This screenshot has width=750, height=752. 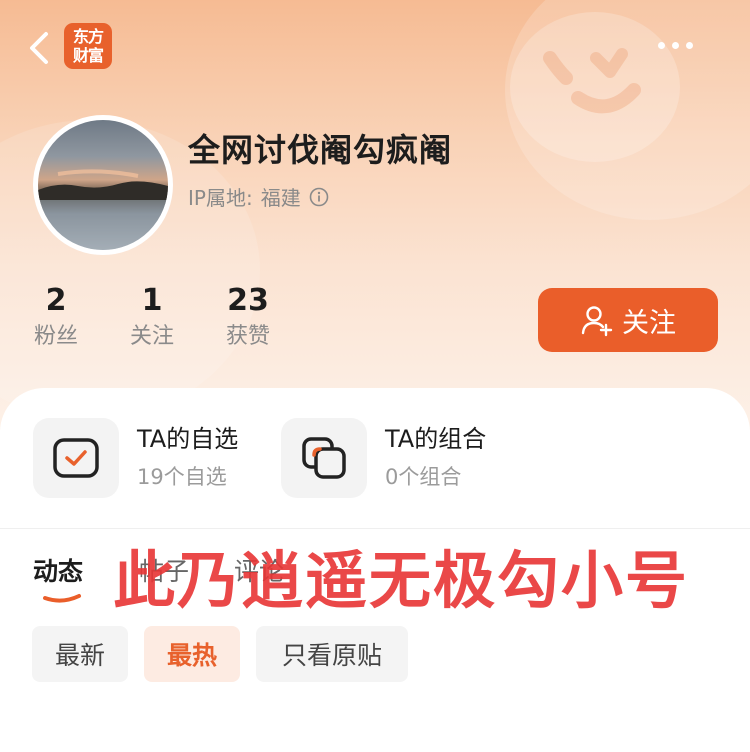 What do you see at coordinates (676, 46) in the screenshot?
I see `more-options-icon` at bounding box center [676, 46].